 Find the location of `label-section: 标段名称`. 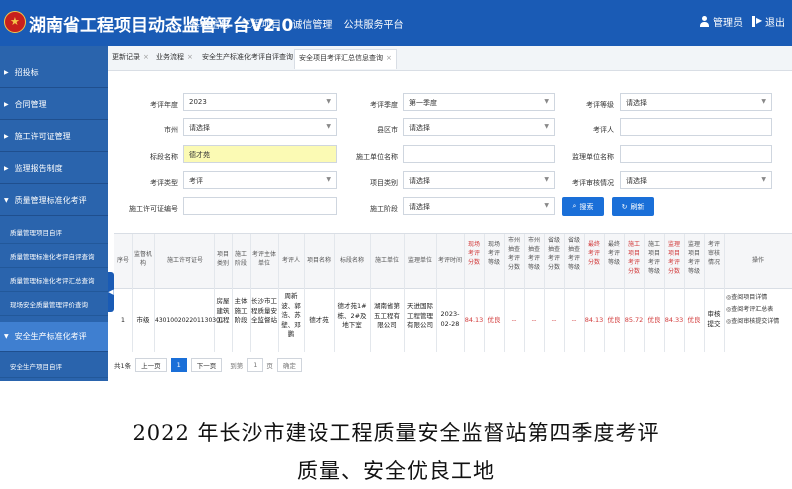

label-section: 标段名称 is located at coordinates (164, 157).